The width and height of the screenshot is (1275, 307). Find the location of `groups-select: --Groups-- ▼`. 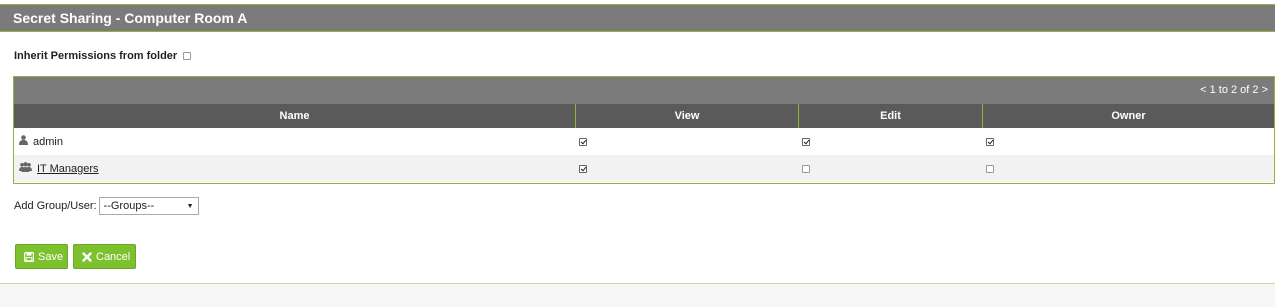

groups-select: --Groups-- ▼ is located at coordinates (148, 206).